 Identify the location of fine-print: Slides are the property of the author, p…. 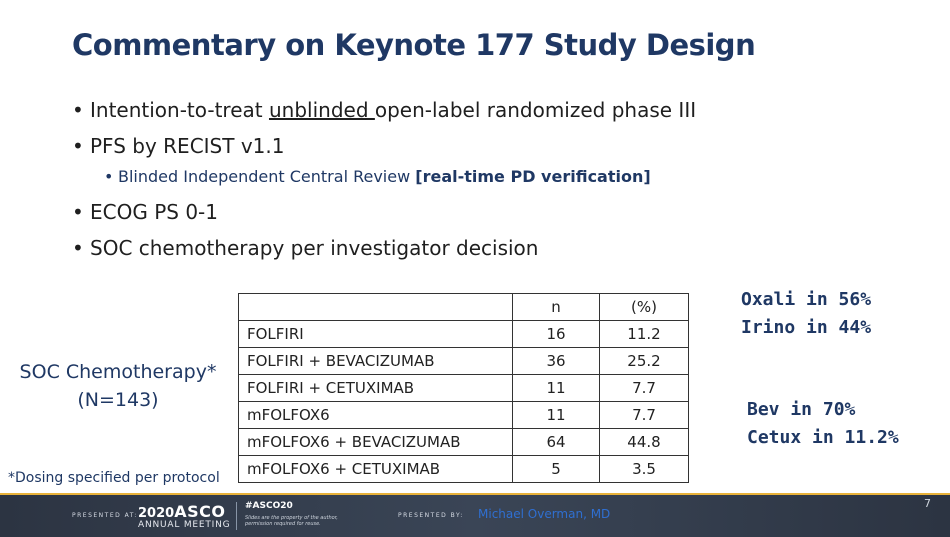
(291, 521).